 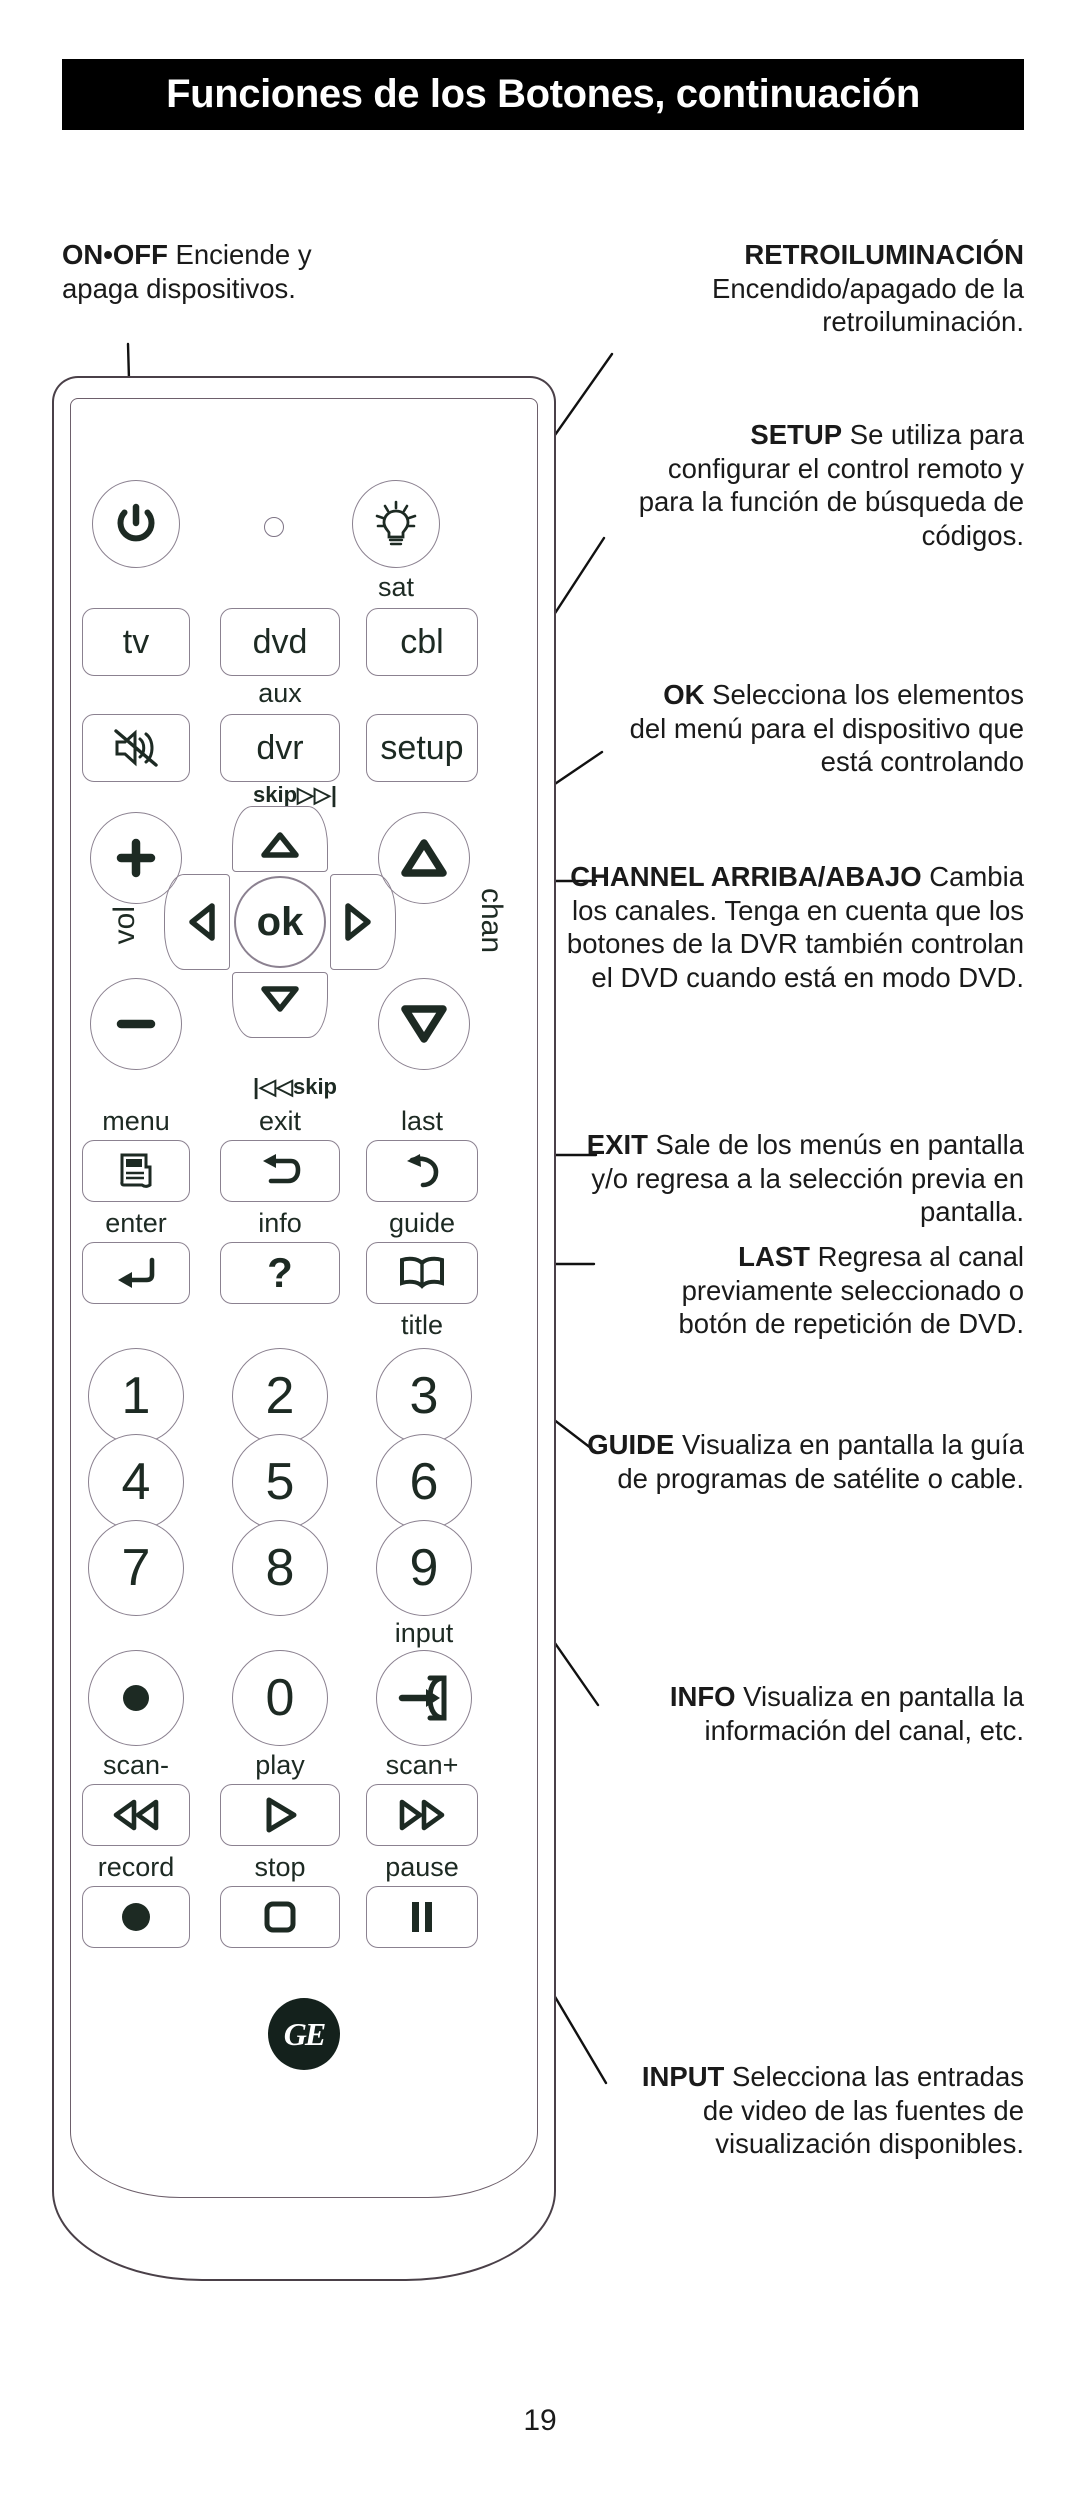 I want to click on caption-info: info, so click(x=280, y=1223).